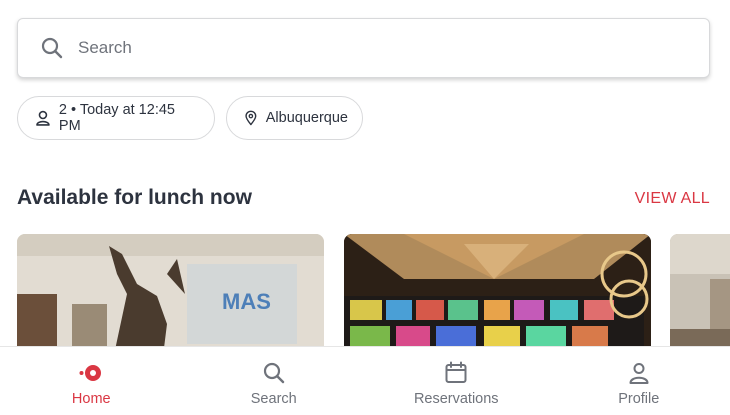  I want to click on party-time-label: 2 • Today at 12:45 PM, so click(116, 118).